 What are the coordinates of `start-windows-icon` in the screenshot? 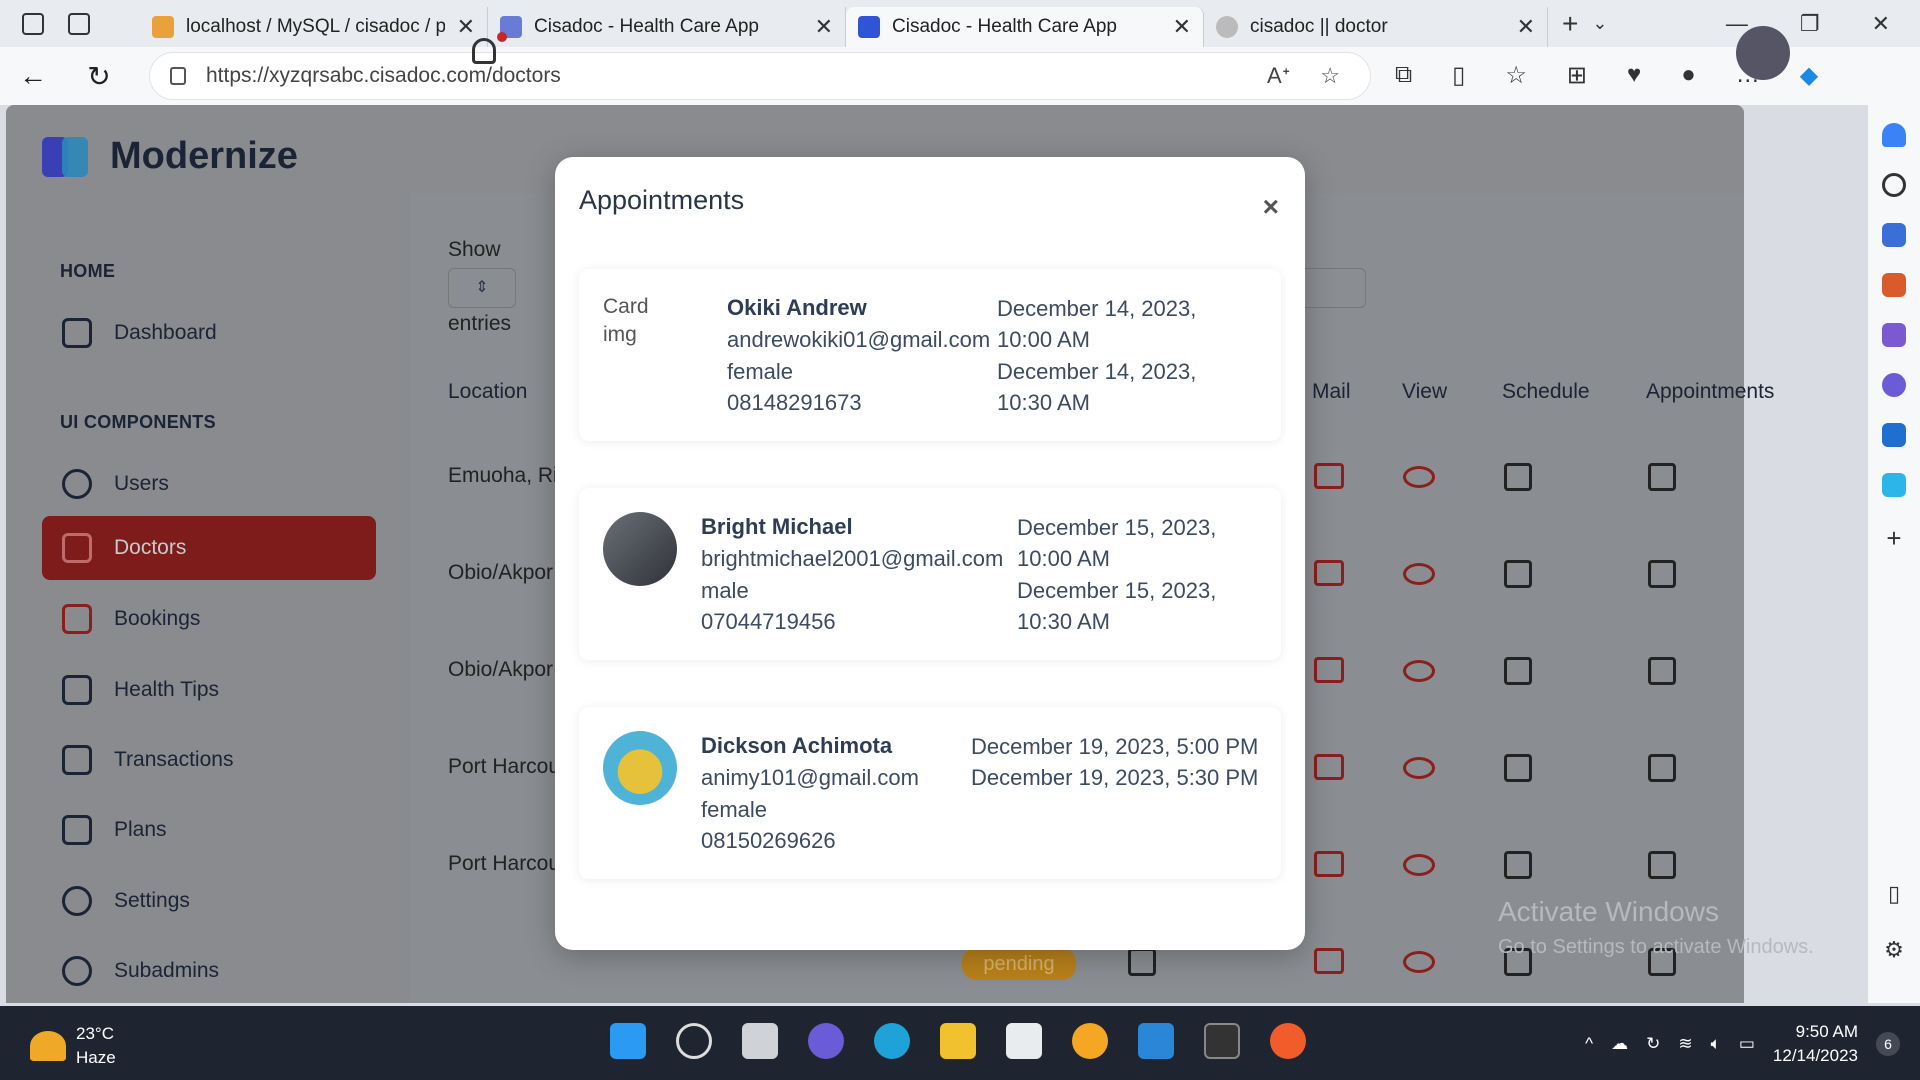 It's located at (628, 1041).